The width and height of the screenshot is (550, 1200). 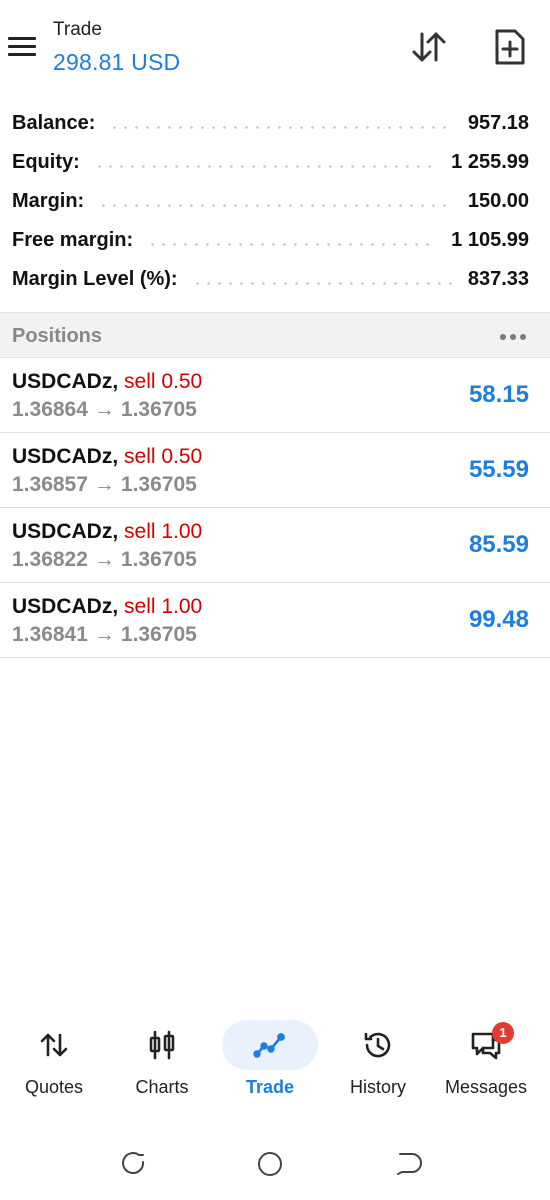 What do you see at coordinates (48, 201) in the screenshot?
I see `summary-label: Margin:` at bounding box center [48, 201].